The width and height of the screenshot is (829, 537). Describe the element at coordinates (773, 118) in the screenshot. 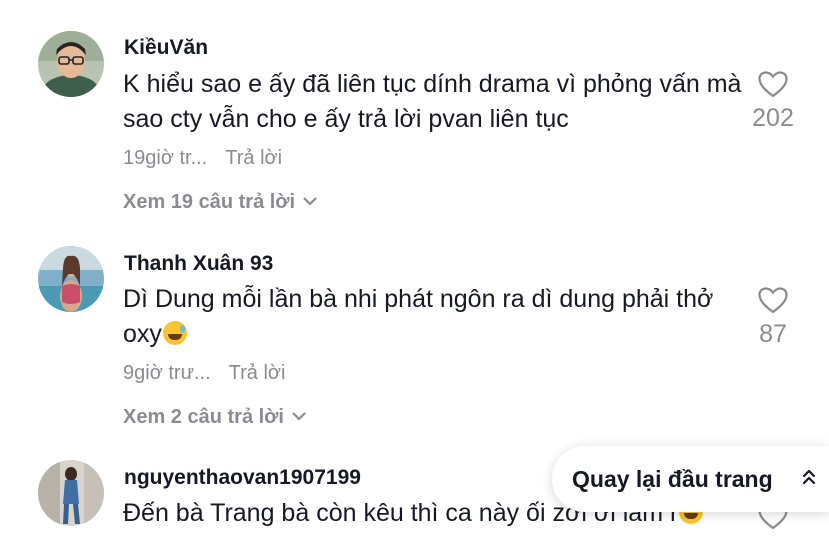

I see `like-count: 202` at that location.